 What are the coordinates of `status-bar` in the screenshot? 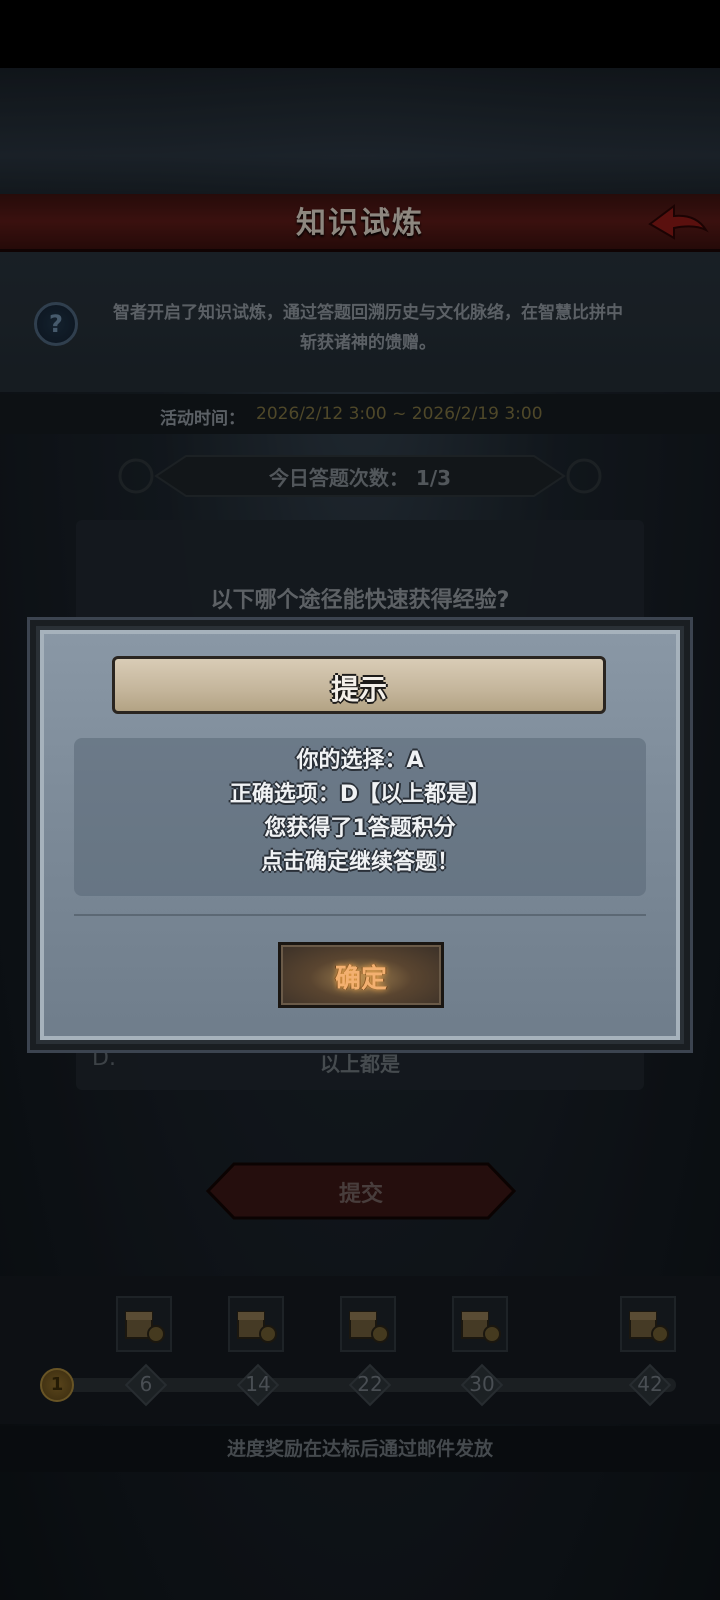 It's located at (360, 34).